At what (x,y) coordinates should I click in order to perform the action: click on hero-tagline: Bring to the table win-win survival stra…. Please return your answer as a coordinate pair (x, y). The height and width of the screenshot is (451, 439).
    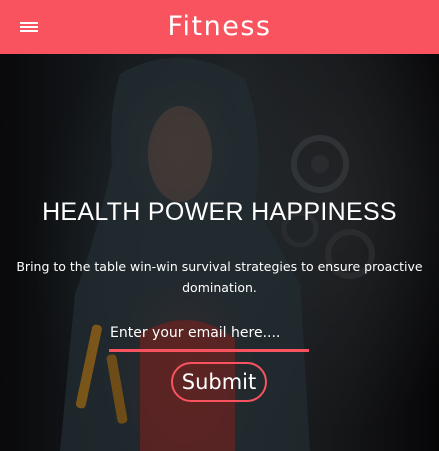
    Looking at the image, I should click on (219, 277).